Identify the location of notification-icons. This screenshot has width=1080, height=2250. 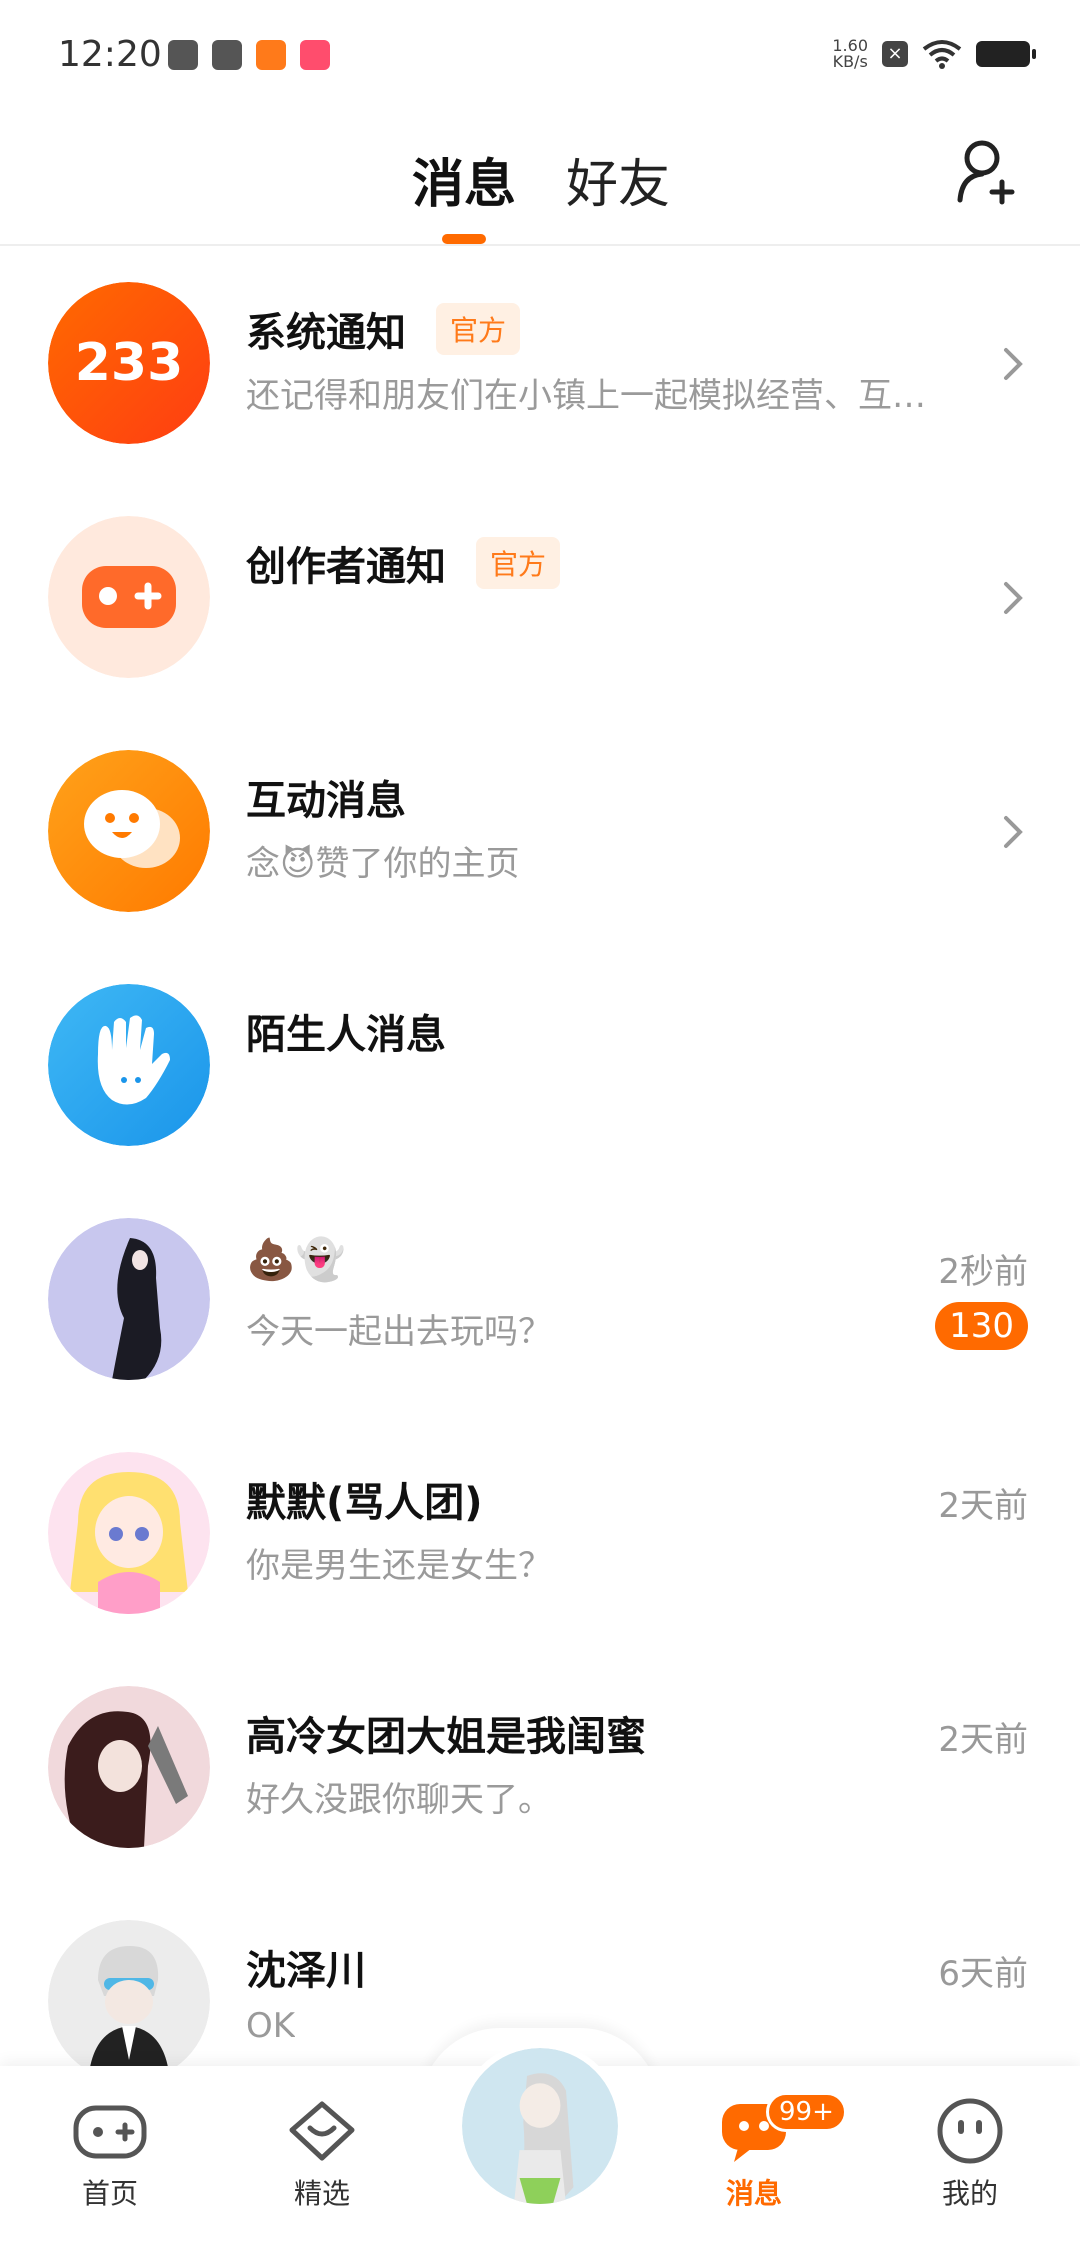
(249, 55).